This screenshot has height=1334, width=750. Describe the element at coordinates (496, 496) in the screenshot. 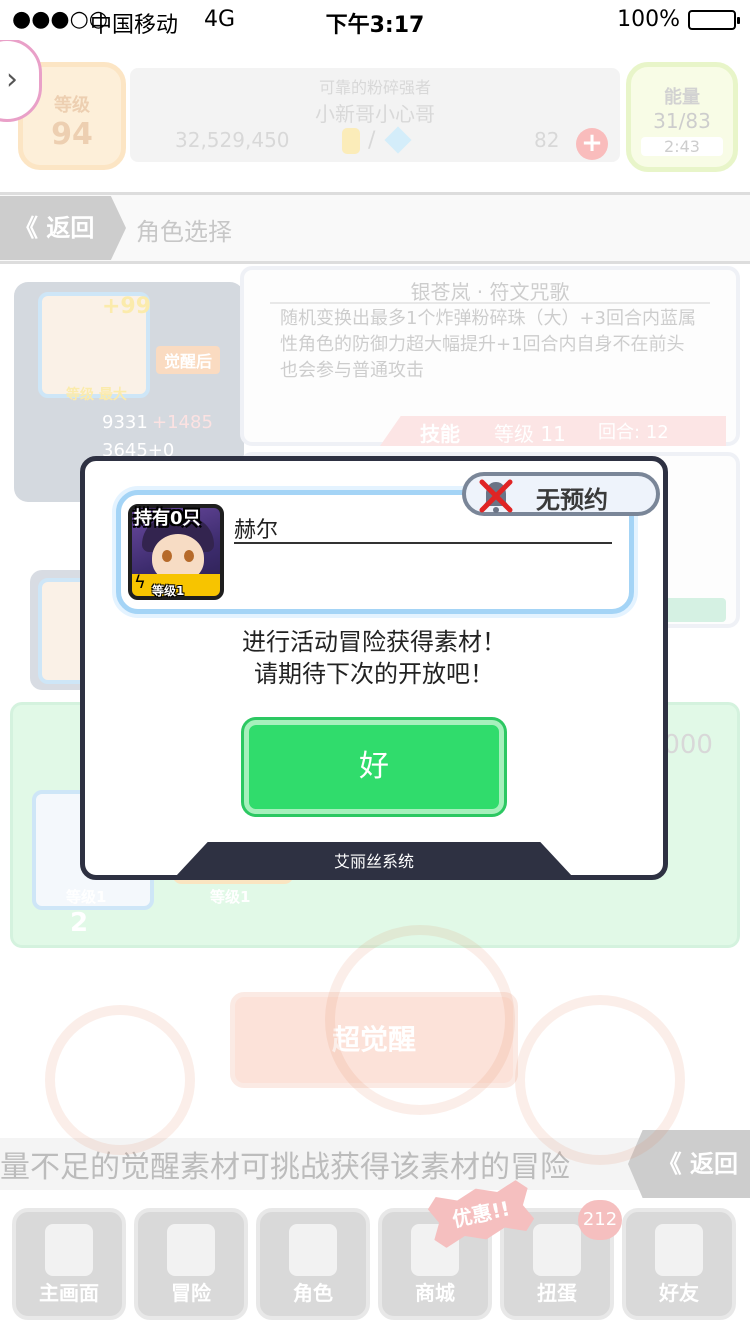

I see `no-bell-icon` at that location.